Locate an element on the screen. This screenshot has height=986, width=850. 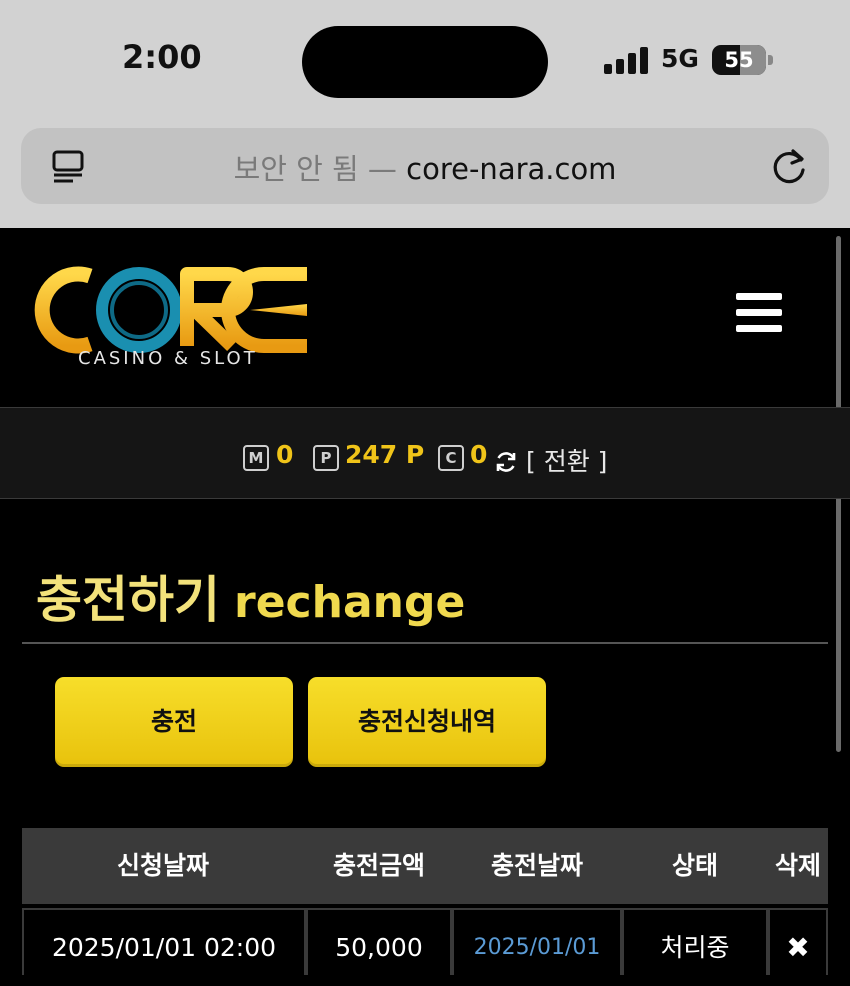
delete-icon: ✖ is located at coordinates (798, 941).